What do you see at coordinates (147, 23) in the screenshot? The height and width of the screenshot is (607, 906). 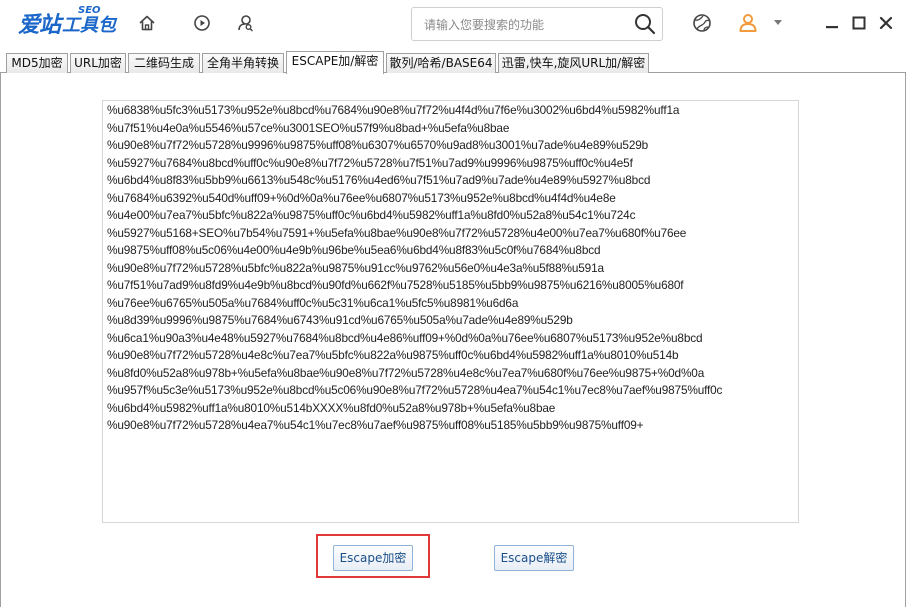 I see `home-icon` at bounding box center [147, 23].